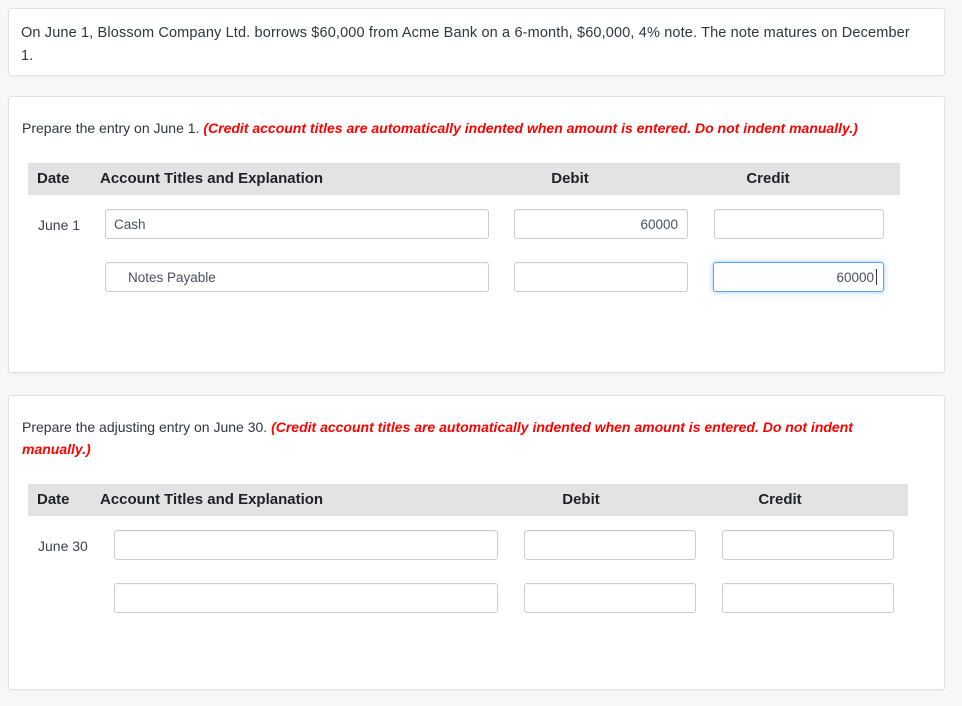  I want to click on entry2-row1-debit-input, so click(610, 545).